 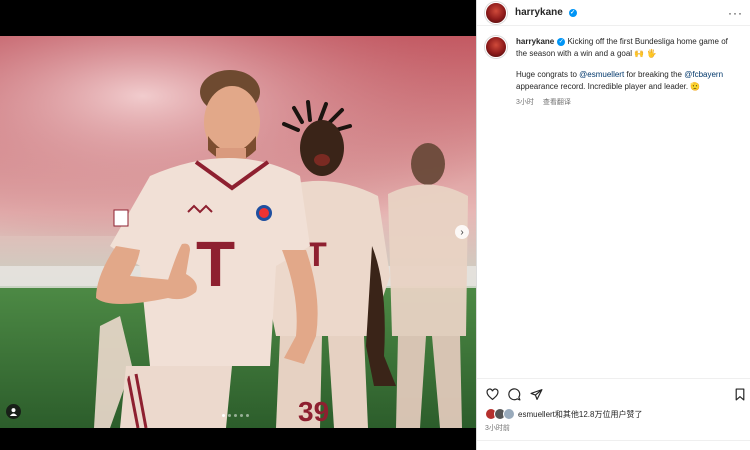 I want to click on user-icon, so click(x=13, y=412).